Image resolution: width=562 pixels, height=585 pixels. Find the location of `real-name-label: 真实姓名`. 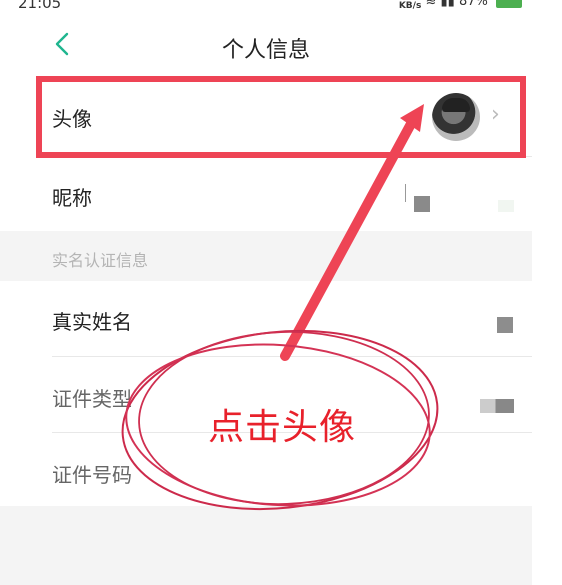

real-name-label: 真实姓名 is located at coordinates (92, 322).